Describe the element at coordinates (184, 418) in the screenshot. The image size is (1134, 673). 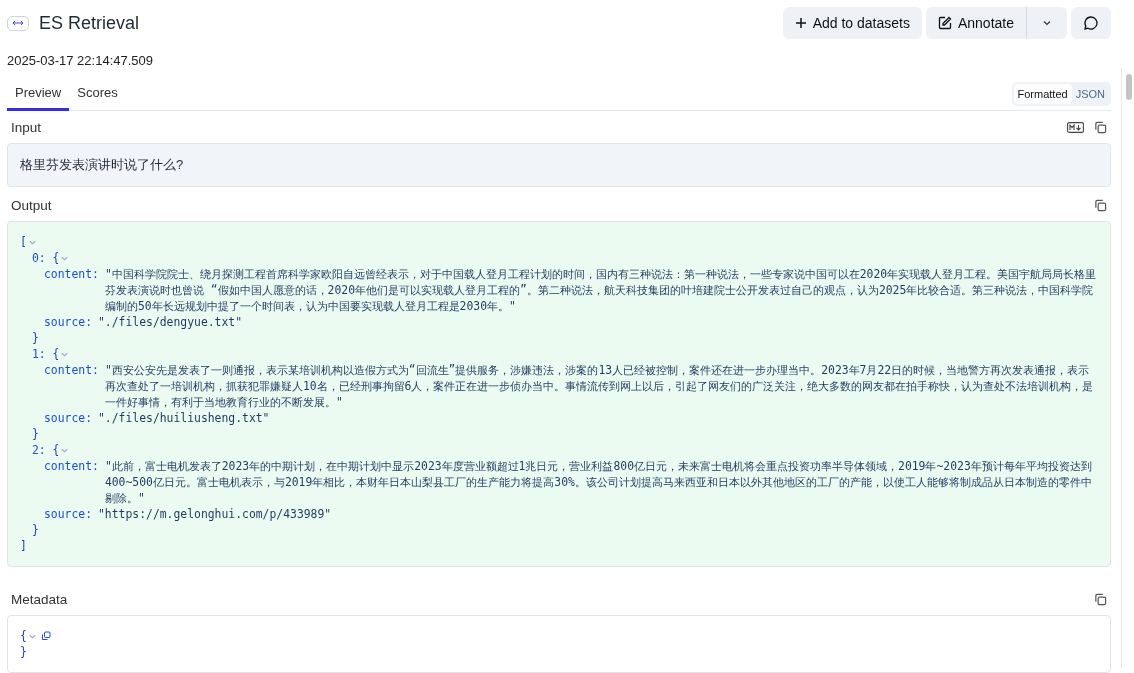
I see `json-value: "./files/huiliusheng.txt"` at that location.